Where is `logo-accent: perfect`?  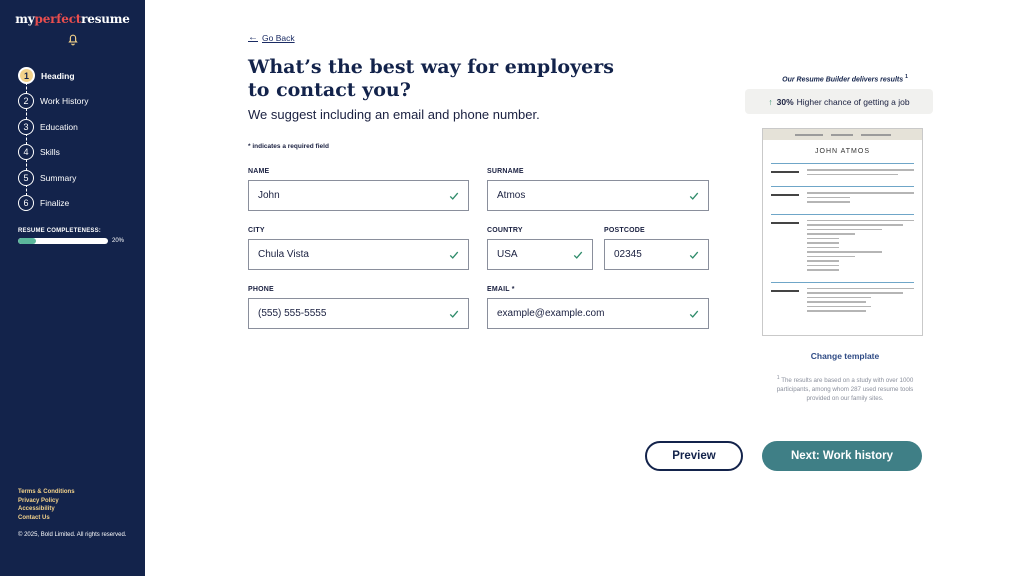
logo-accent: perfect is located at coordinates (58, 19).